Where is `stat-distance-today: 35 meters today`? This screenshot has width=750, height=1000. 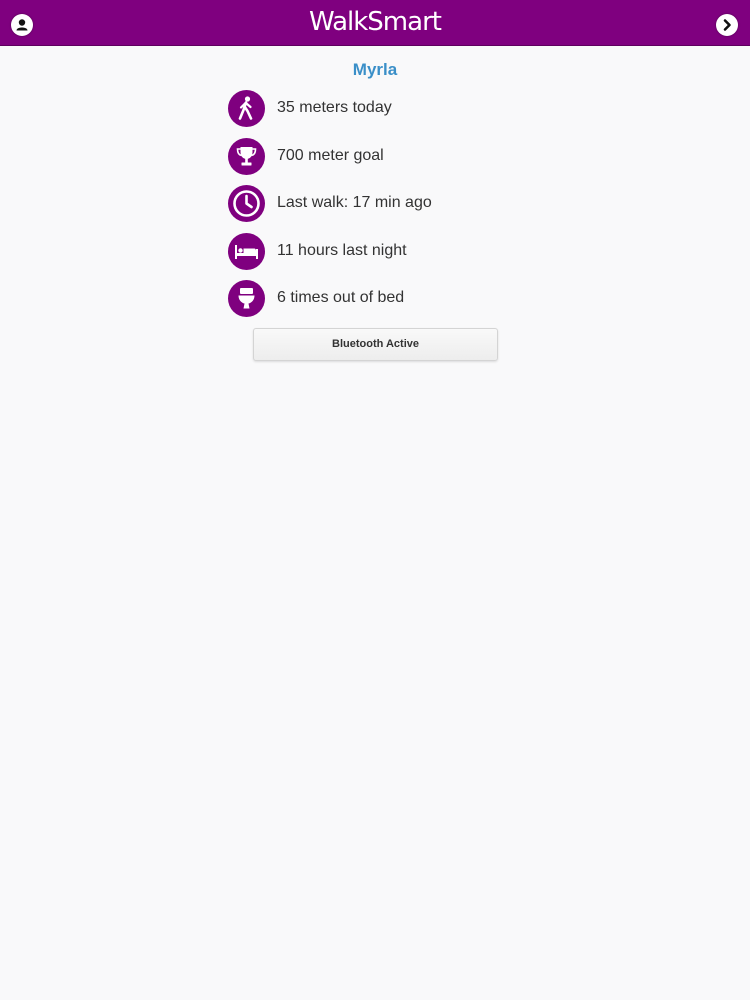
stat-distance-today: 35 meters today is located at coordinates (378, 108).